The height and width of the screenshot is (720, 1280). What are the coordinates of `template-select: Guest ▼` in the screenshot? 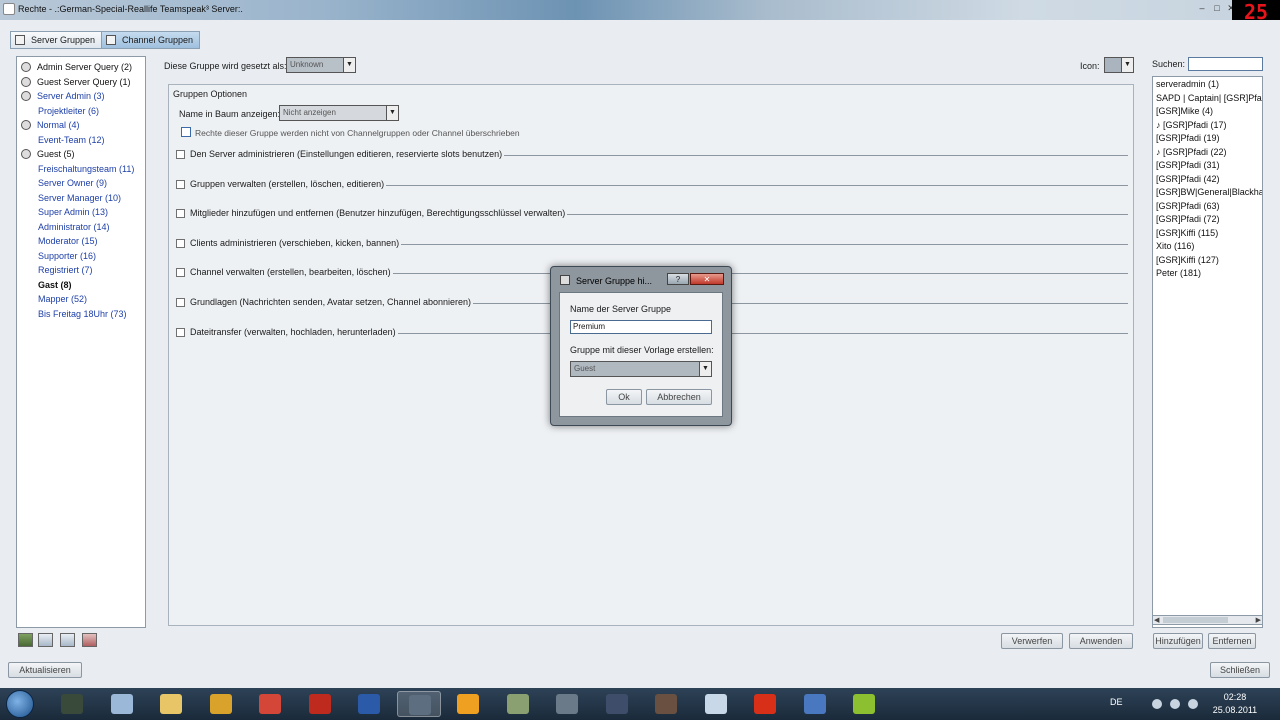 It's located at (641, 369).